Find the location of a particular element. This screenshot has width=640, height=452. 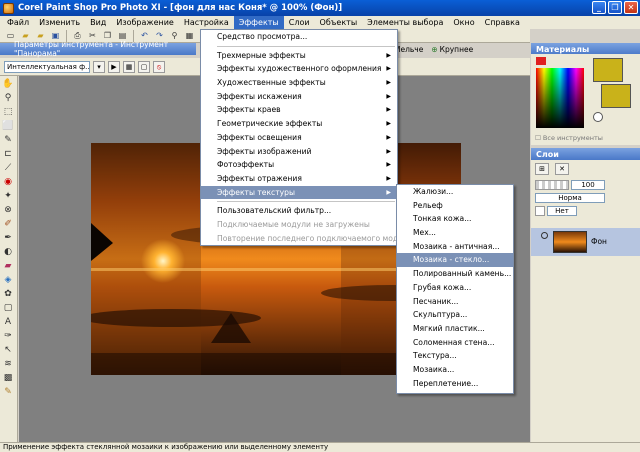

paint-brush-icon: ✐ is located at coordinates (8, 224).